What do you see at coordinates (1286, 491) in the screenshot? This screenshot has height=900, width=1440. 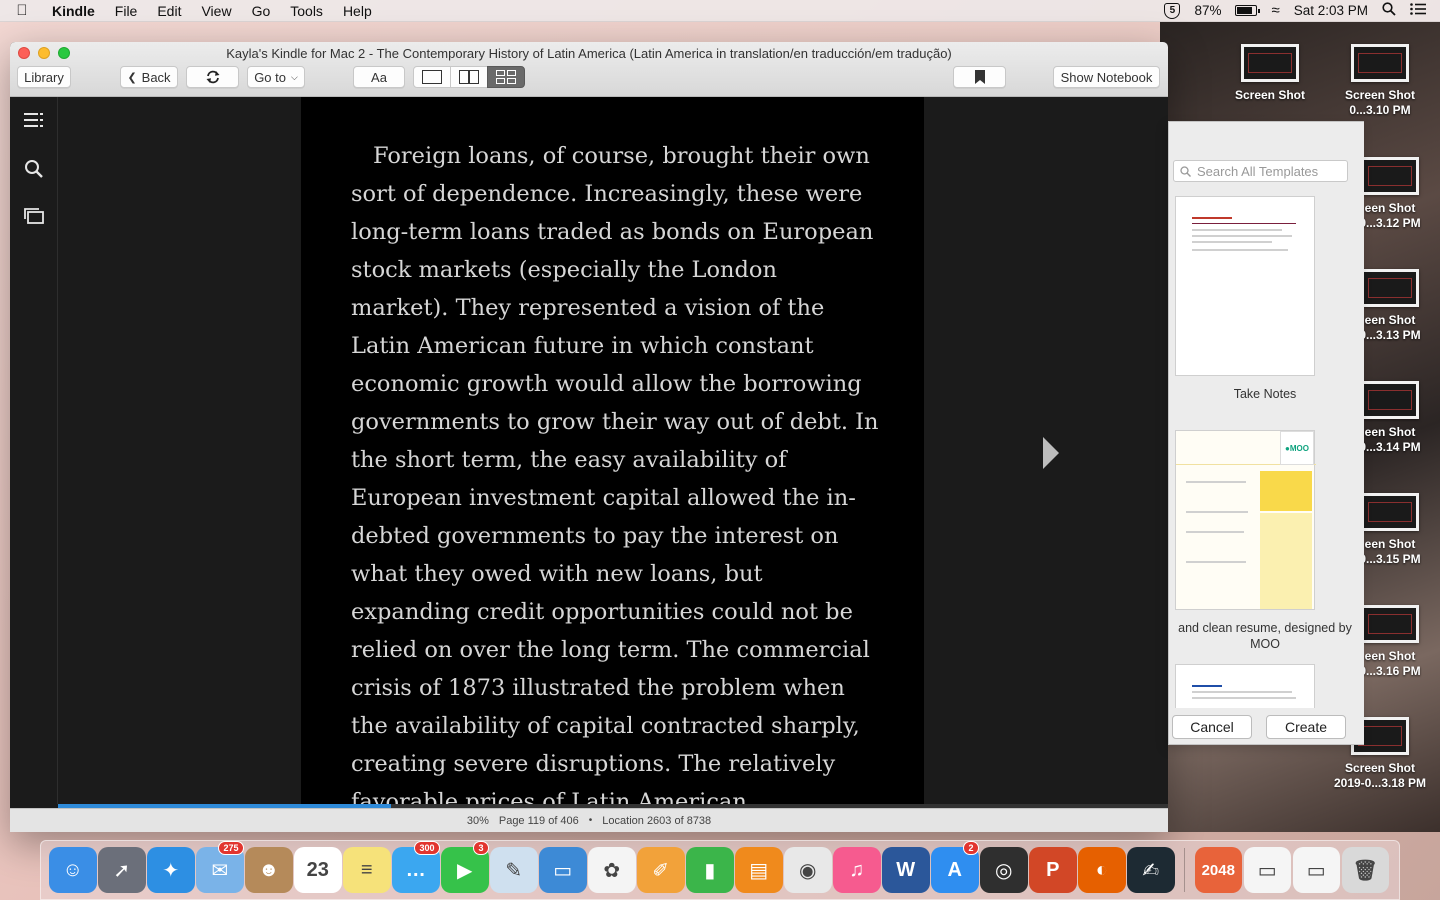 I see `thumbnail-accent-block` at bounding box center [1286, 491].